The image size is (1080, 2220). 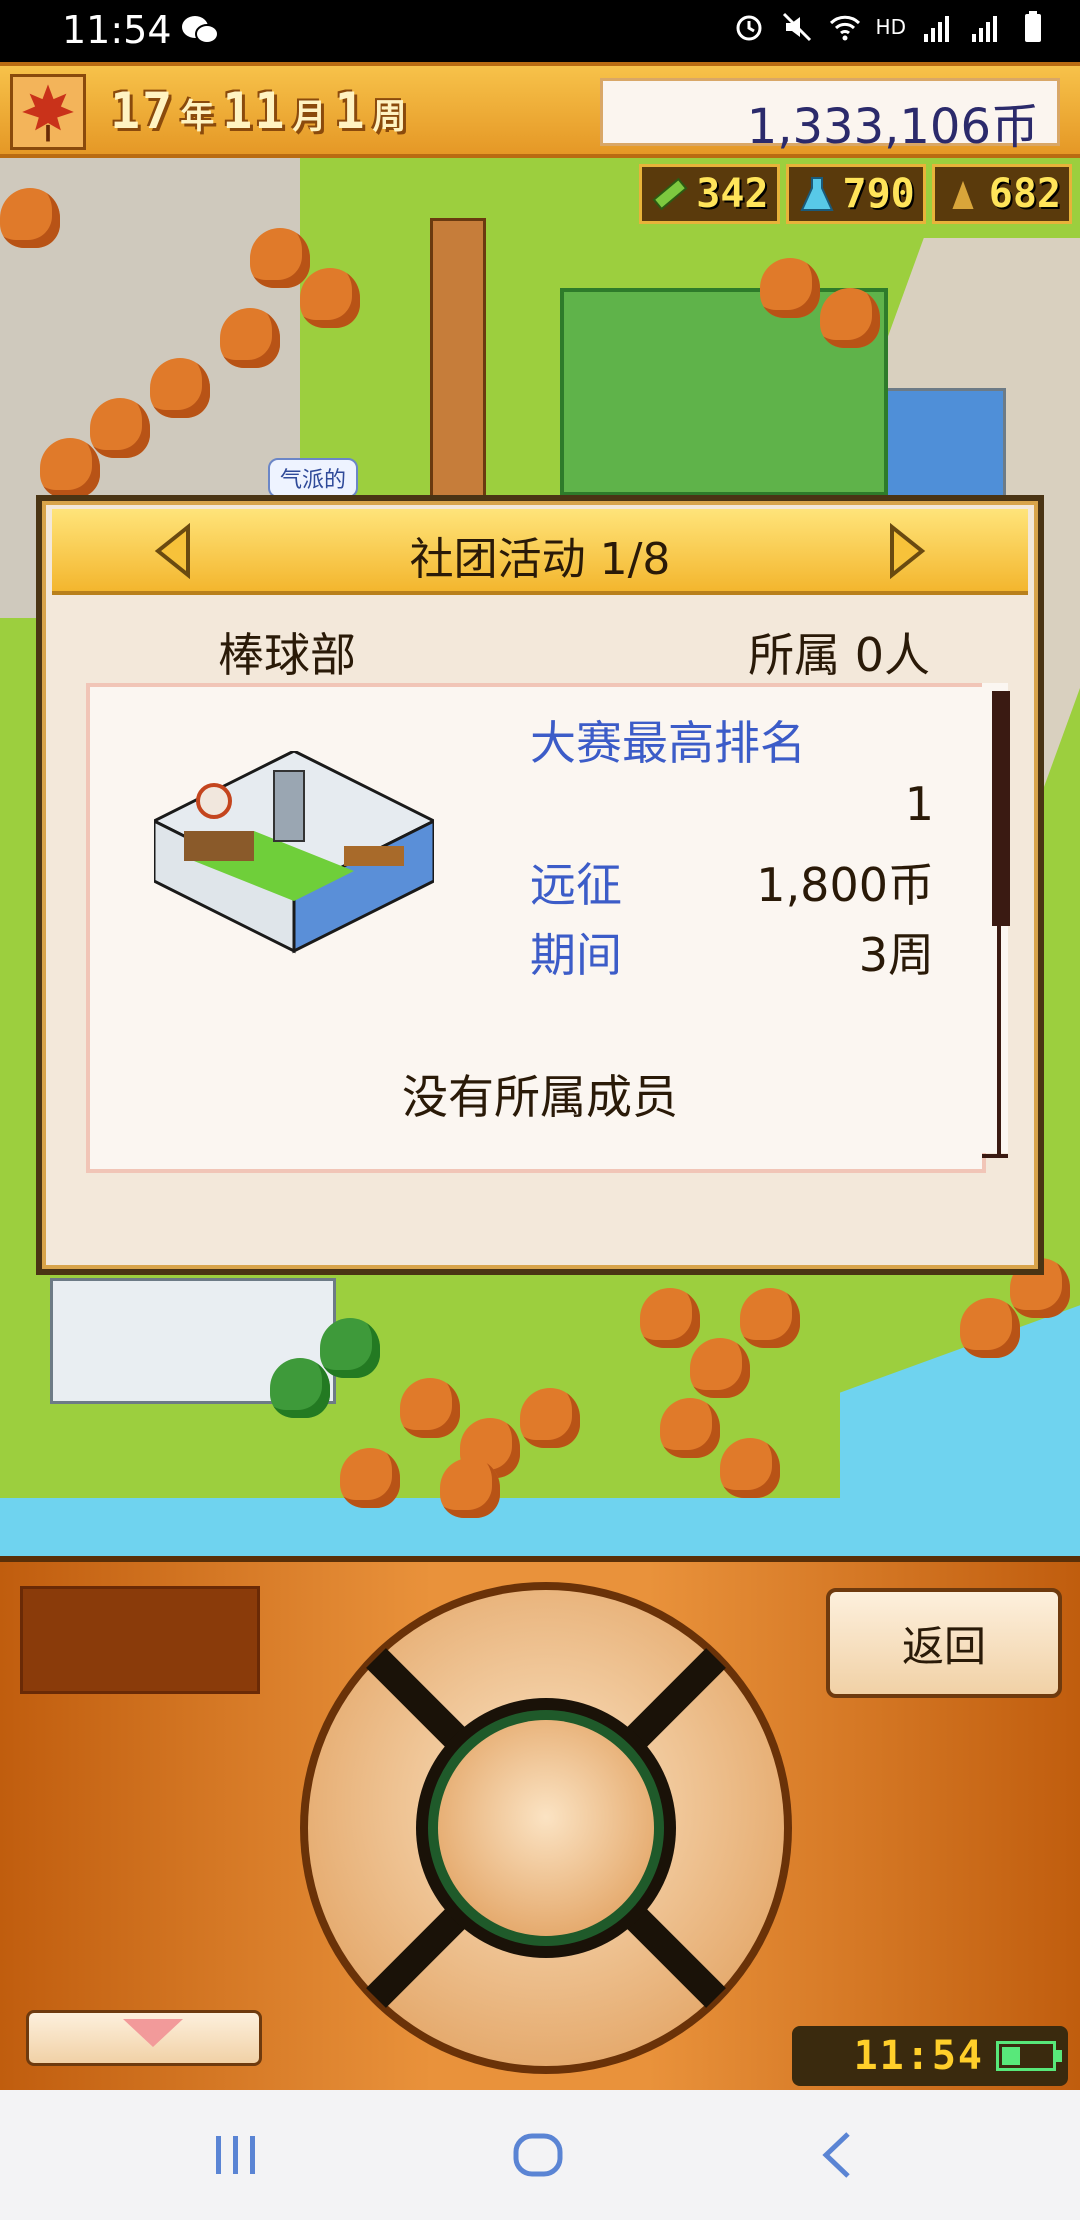 What do you see at coordinates (287, 655) in the screenshot?
I see `club-name: 棒球部` at bounding box center [287, 655].